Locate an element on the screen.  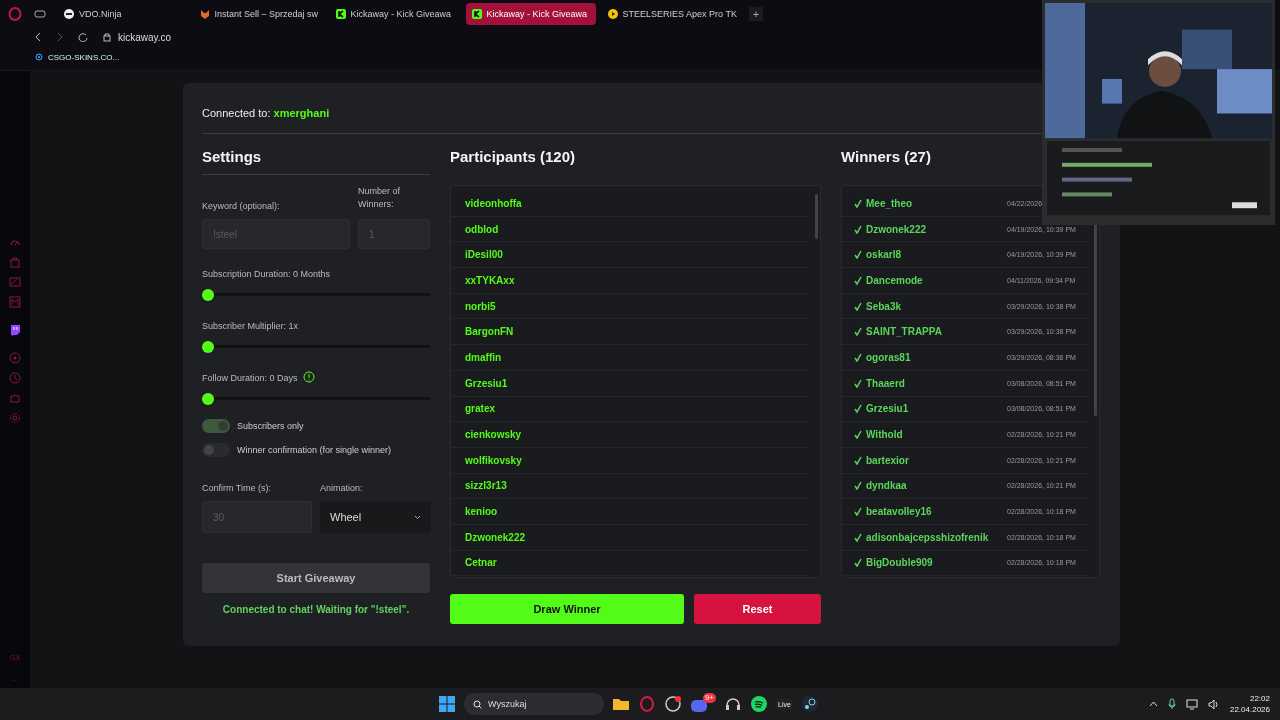
participant-name: gratex is located at coordinates (629, 409).